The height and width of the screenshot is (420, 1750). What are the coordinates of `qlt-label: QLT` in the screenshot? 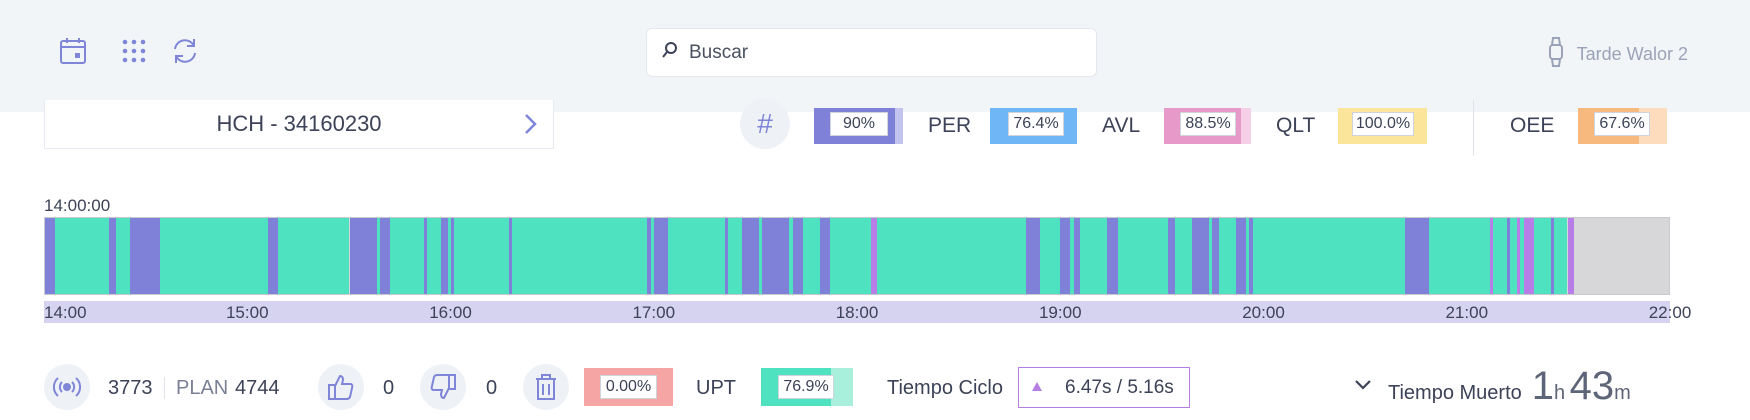 It's located at (1296, 125).